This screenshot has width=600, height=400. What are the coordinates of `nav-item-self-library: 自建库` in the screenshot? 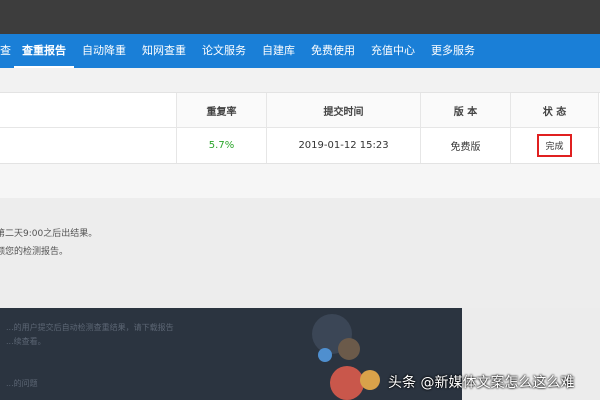 It's located at (278, 51).